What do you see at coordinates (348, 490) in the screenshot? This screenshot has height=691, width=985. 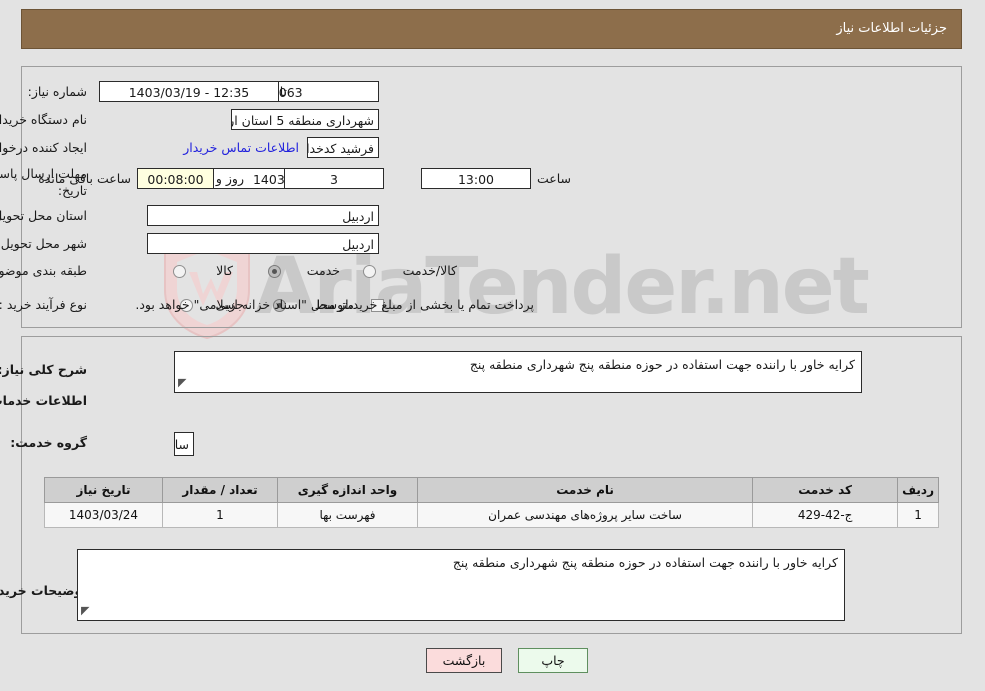 I see `th-unit: واحد اندازه گیری` at bounding box center [348, 490].